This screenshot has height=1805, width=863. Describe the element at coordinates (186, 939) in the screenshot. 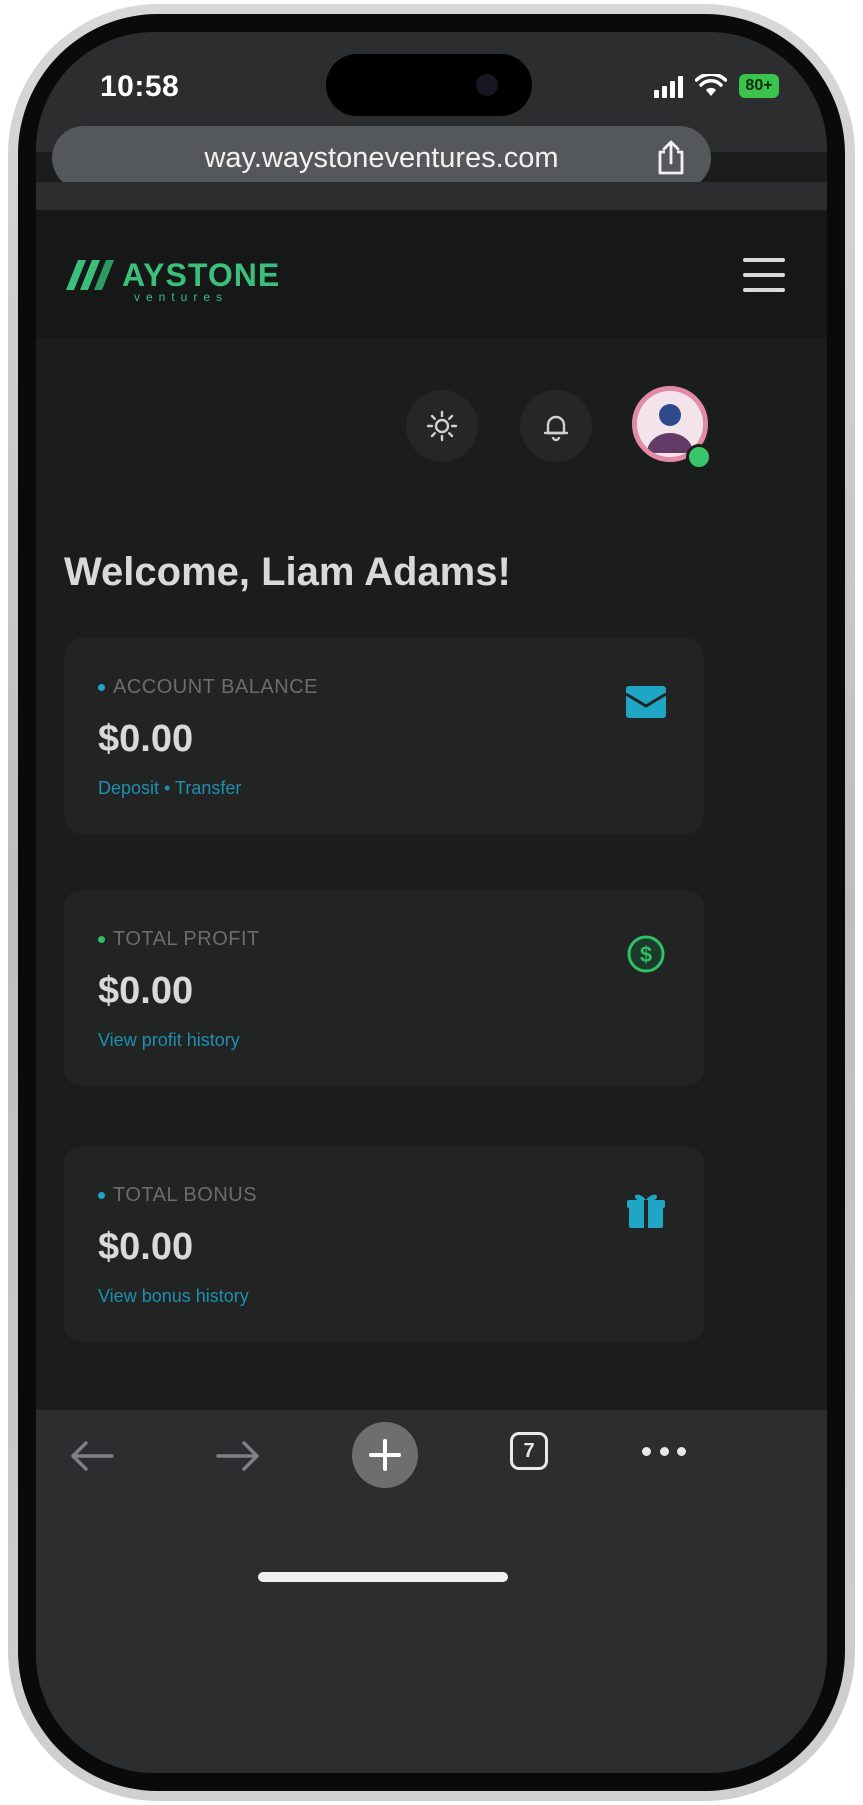

I see `total-profit-label: TOTAL PROFIT` at that location.